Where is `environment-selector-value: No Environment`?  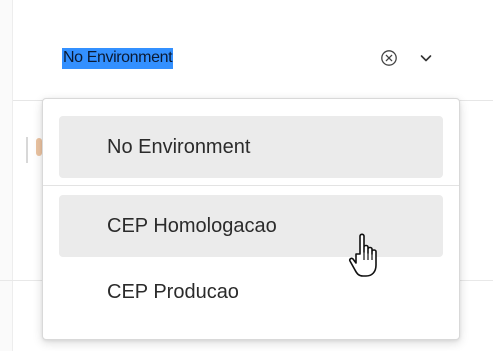
environment-selector-value: No Environment is located at coordinates (118, 58).